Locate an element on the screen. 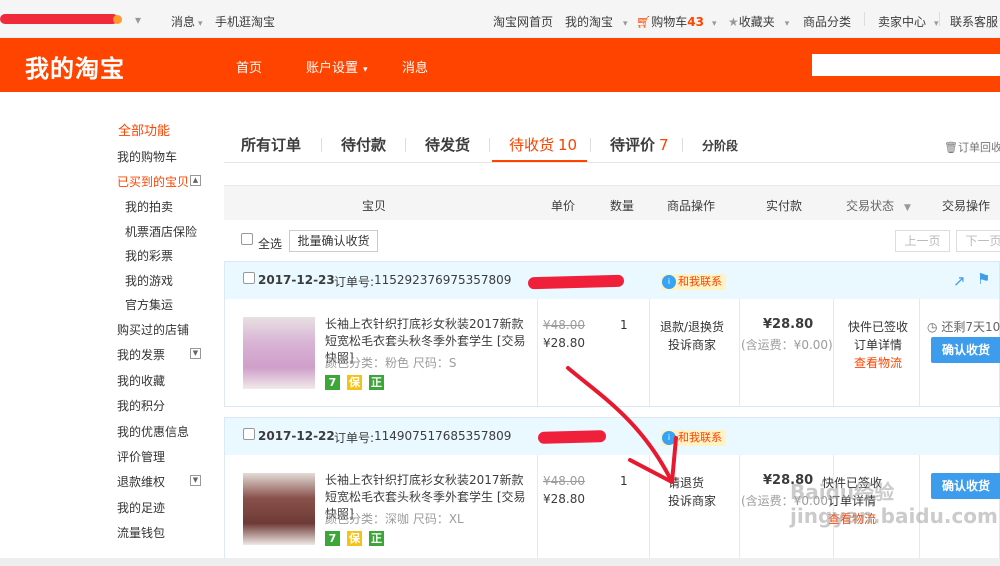  watermark: Baidu经验 jingyan.baidu.com is located at coordinates (894, 504).